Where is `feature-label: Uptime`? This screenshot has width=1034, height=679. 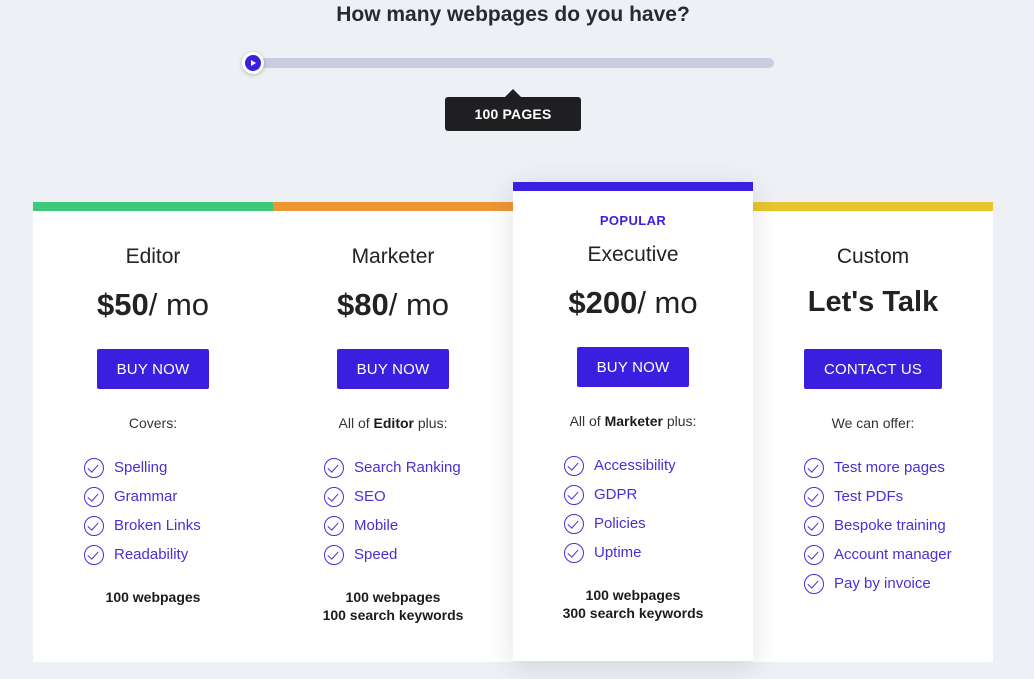
feature-label: Uptime is located at coordinates (618, 552).